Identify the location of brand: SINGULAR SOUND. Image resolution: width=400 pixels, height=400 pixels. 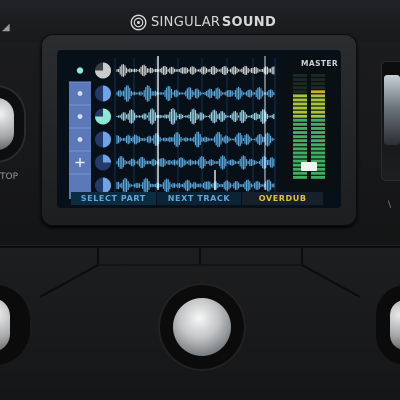
(203, 22).